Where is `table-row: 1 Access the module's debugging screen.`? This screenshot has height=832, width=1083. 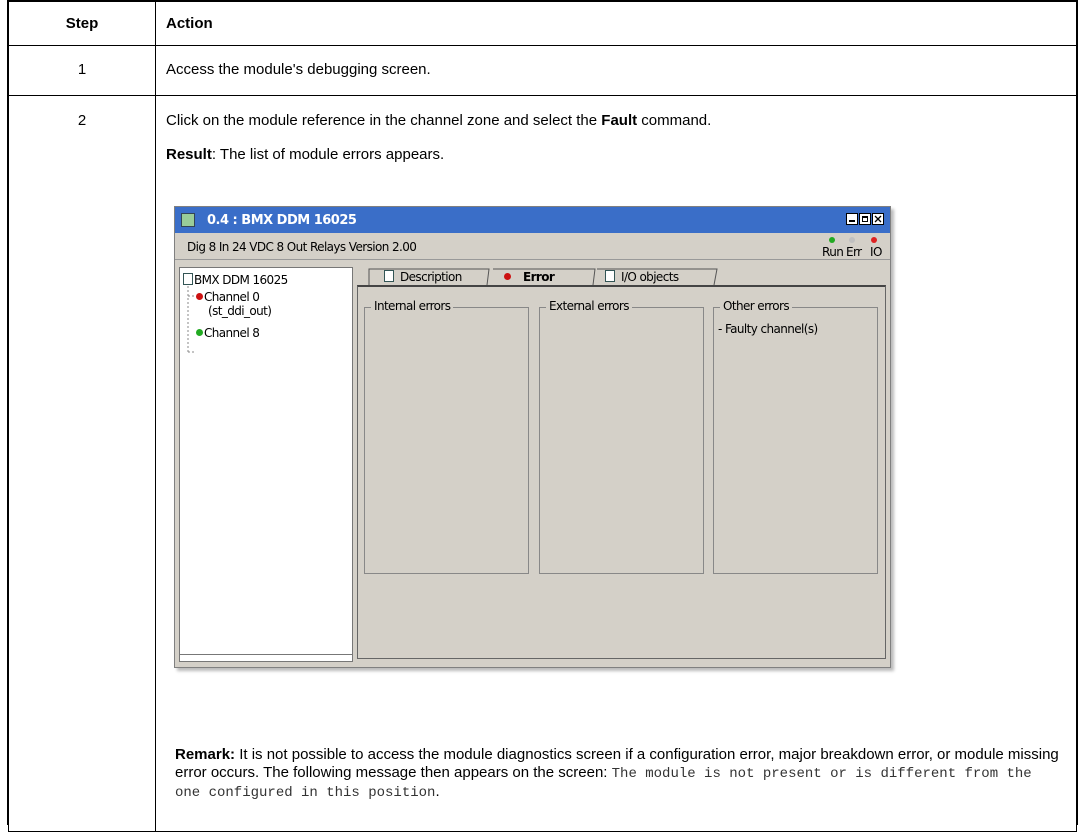
table-row: 1 Access the module's debugging screen. is located at coordinates (542, 70).